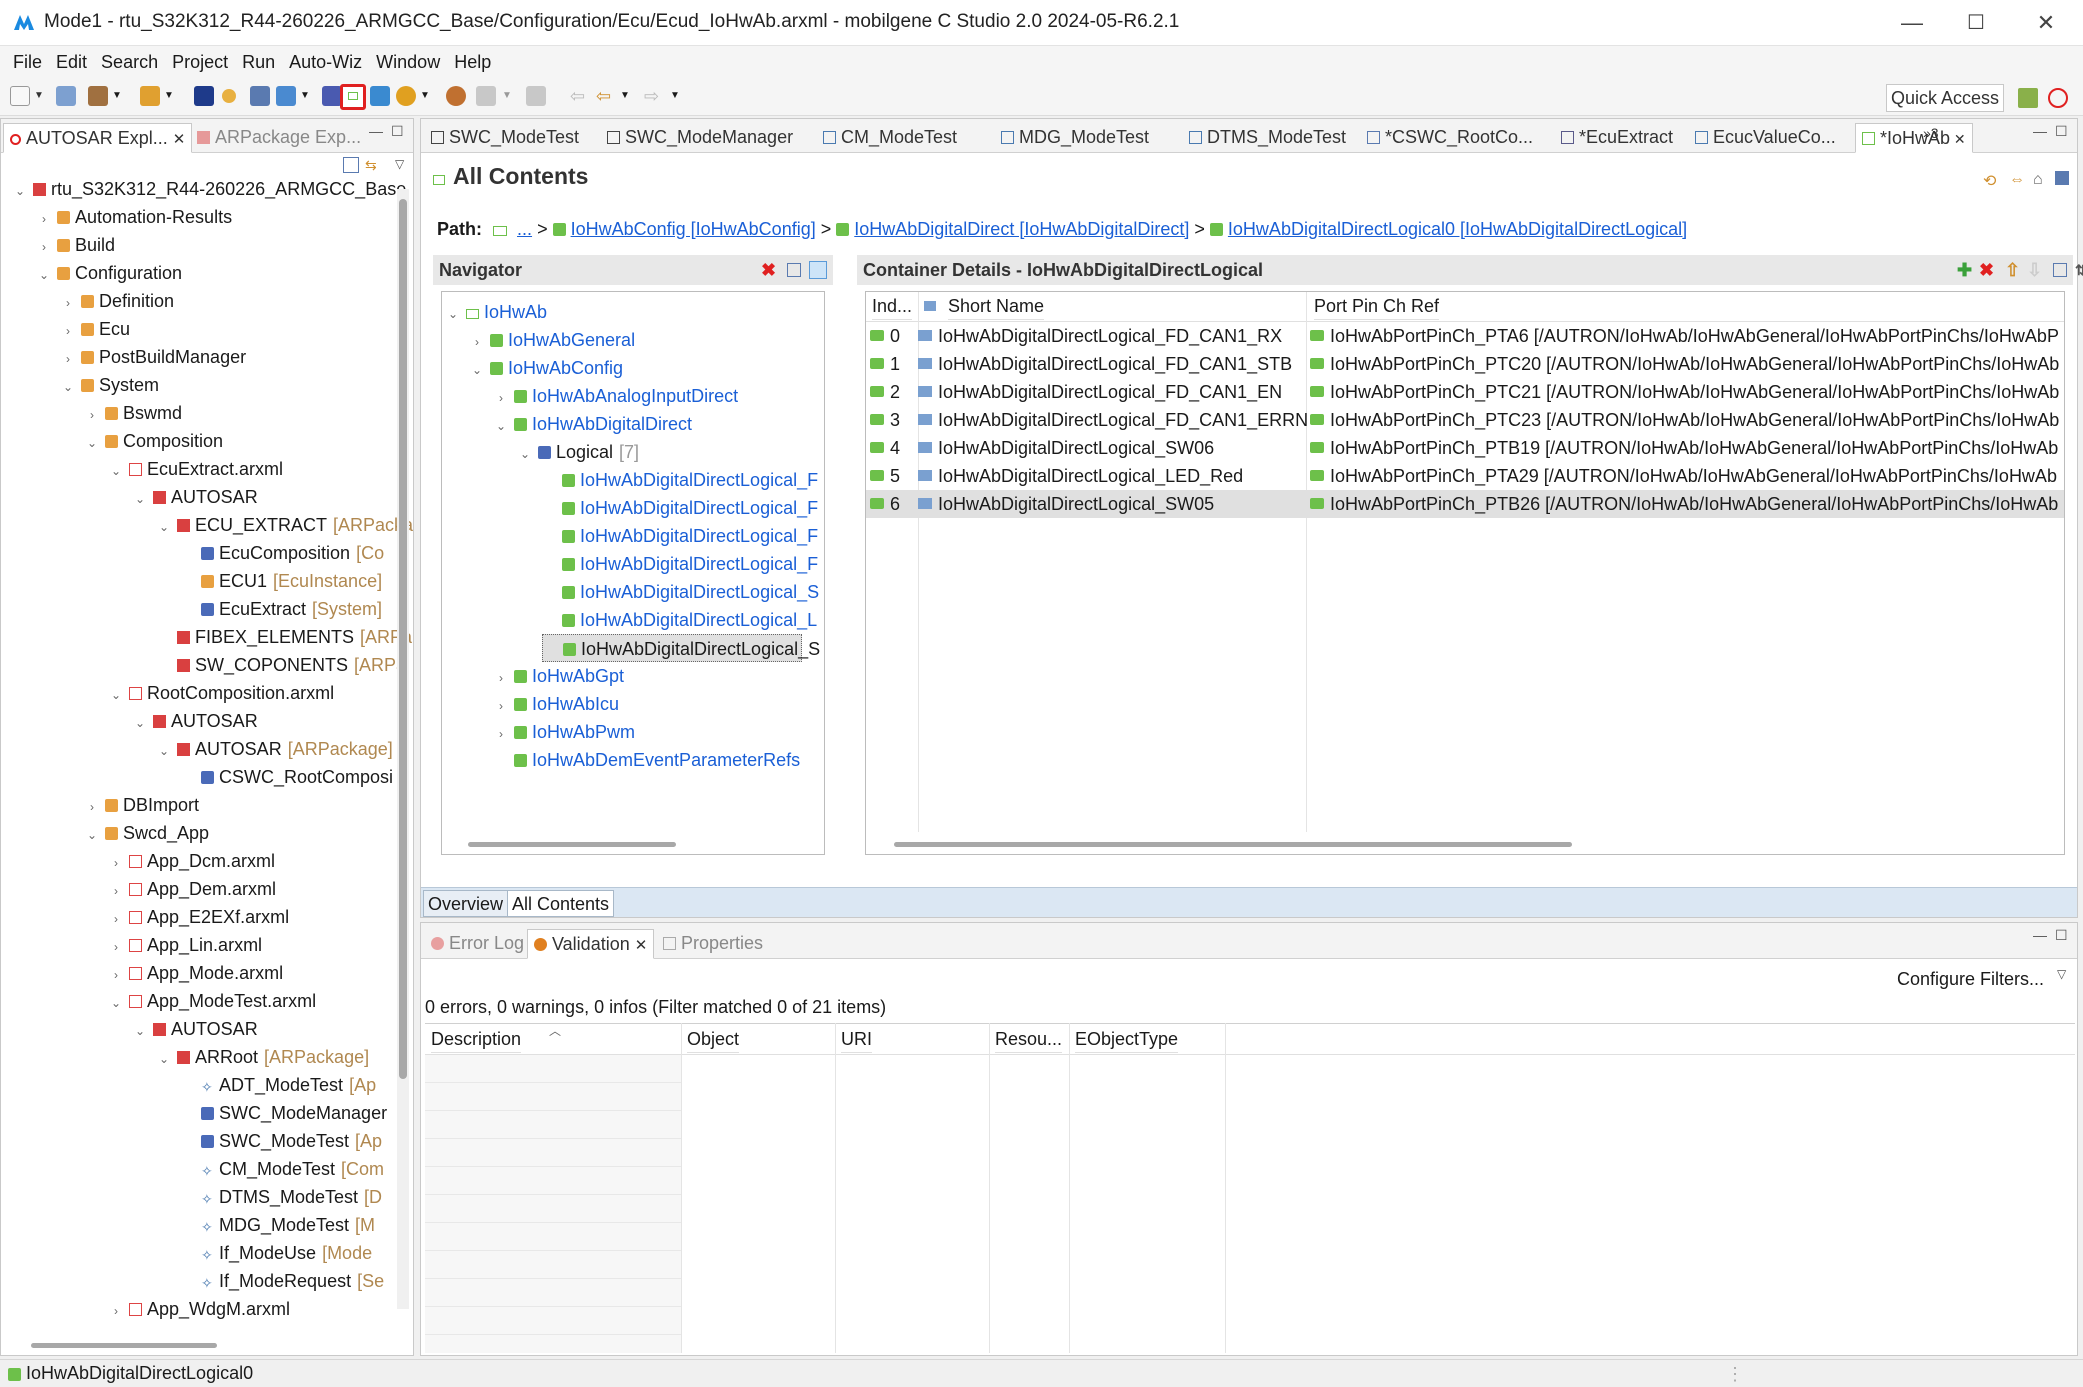  I want to click on collapse-all-icon, so click(351, 165).